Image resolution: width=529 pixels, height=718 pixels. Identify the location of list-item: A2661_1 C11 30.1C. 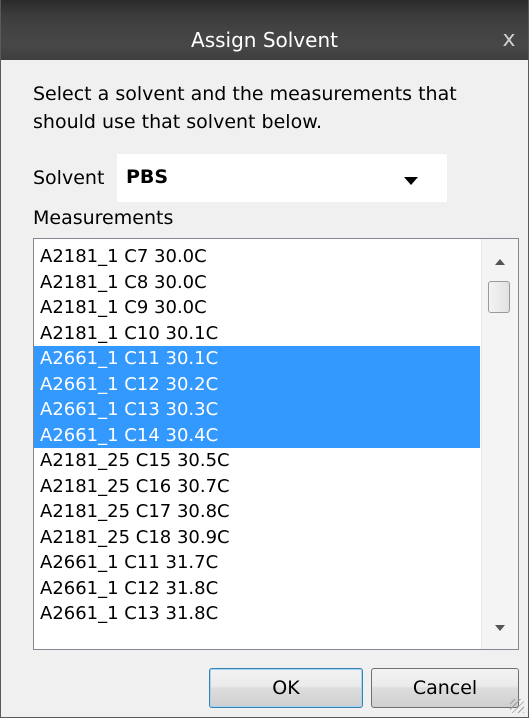
(257, 359).